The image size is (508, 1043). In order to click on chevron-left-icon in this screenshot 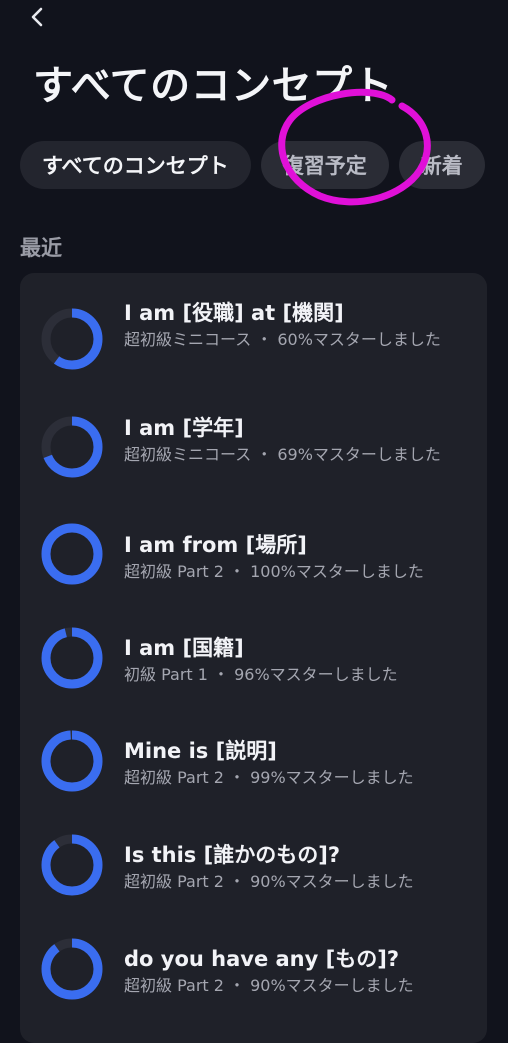, I will do `click(37, 17)`.